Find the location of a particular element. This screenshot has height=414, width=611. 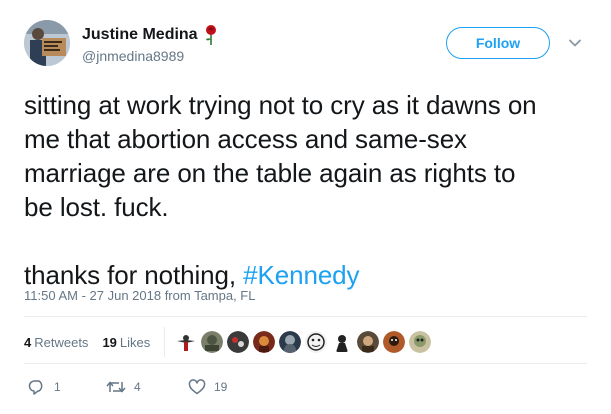

tweet-stats: 4 Retweets 19 Likes is located at coordinates (229, 342).